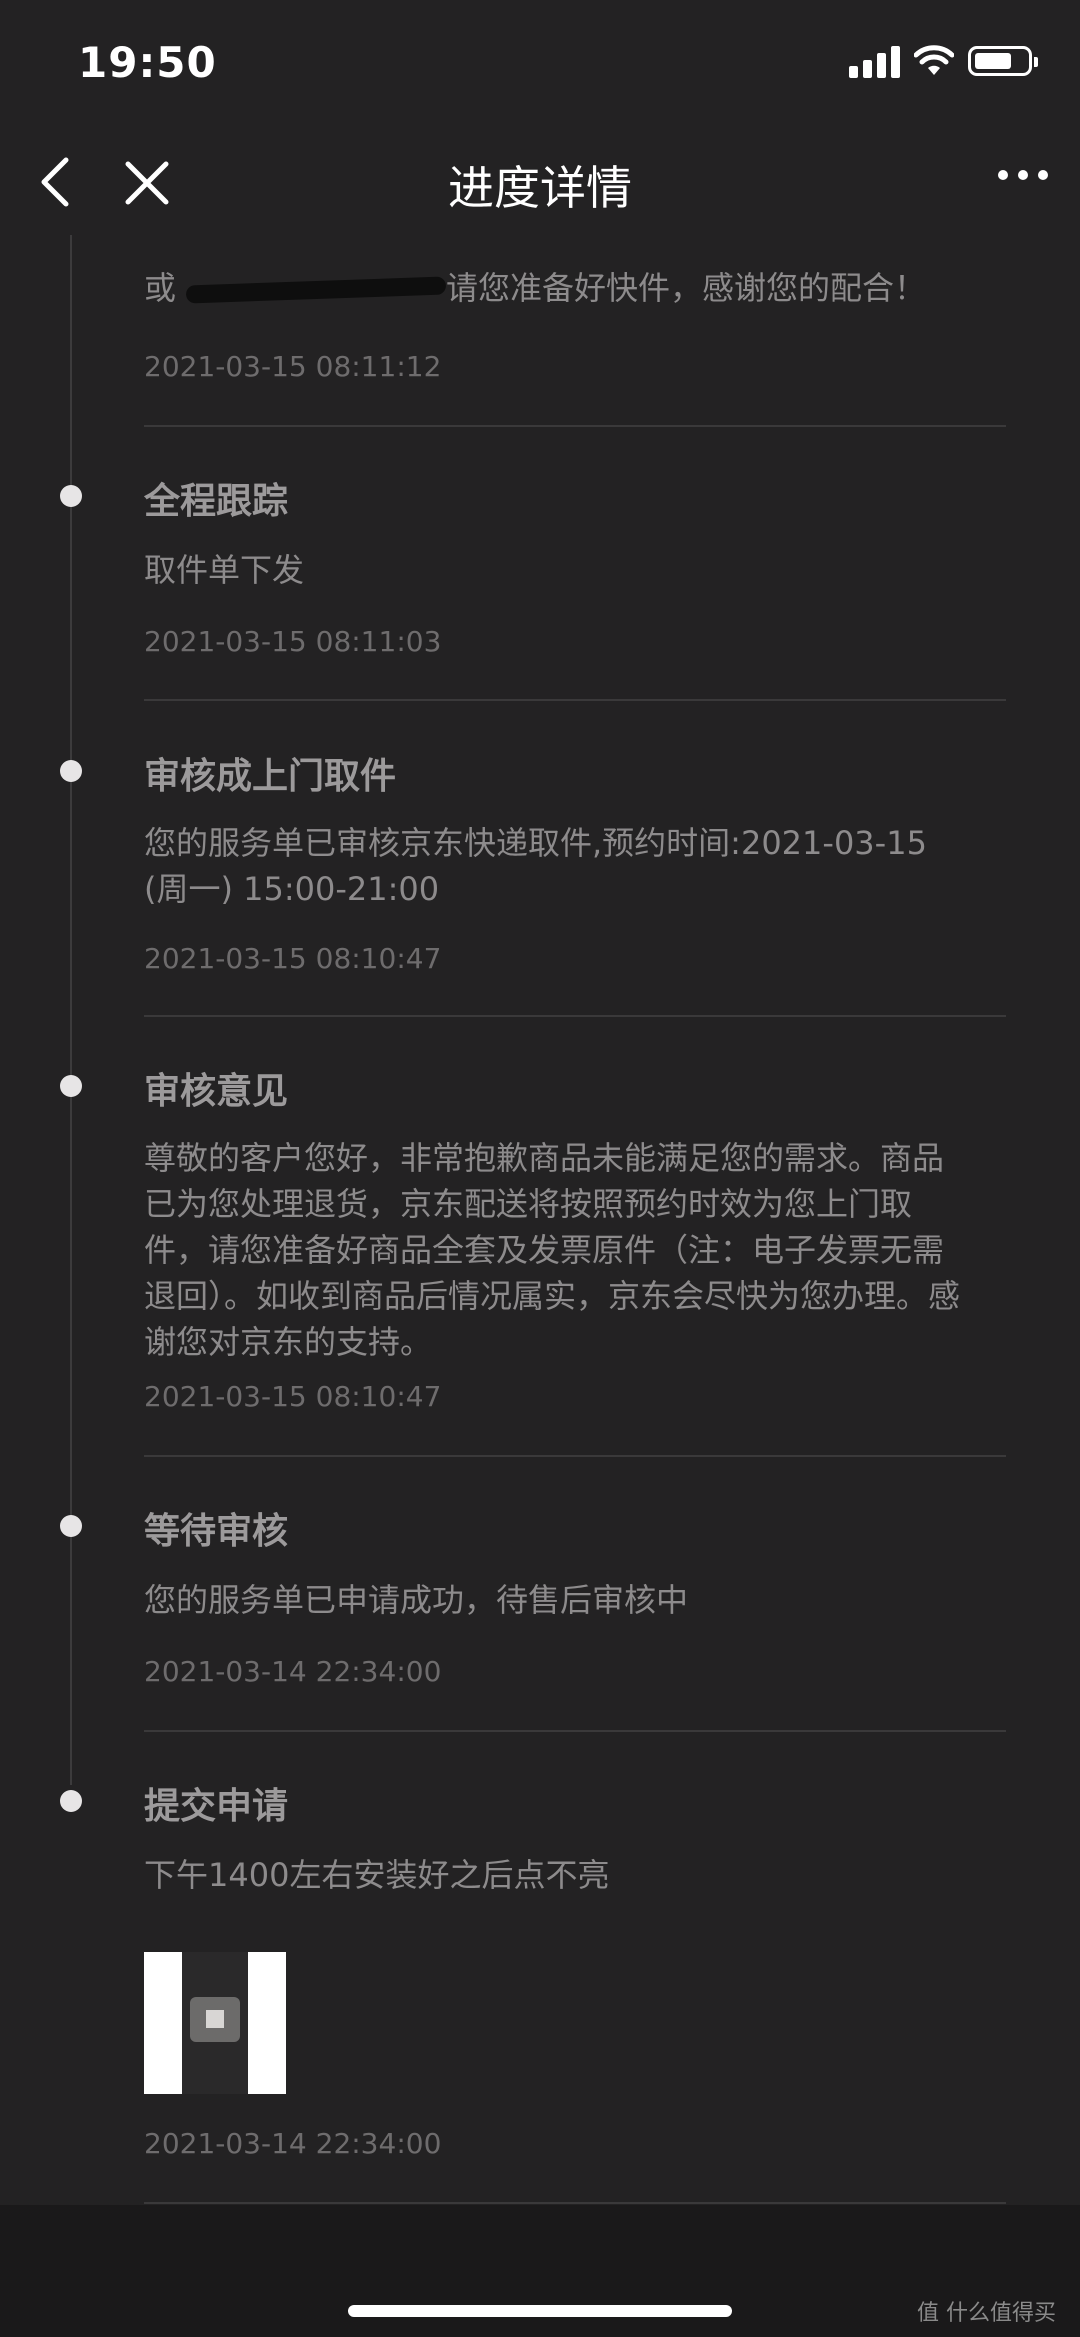 This screenshot has width=1080, height=2337. I want to click on bottom-bar: 值 什么值得买, so click(540, 2271).